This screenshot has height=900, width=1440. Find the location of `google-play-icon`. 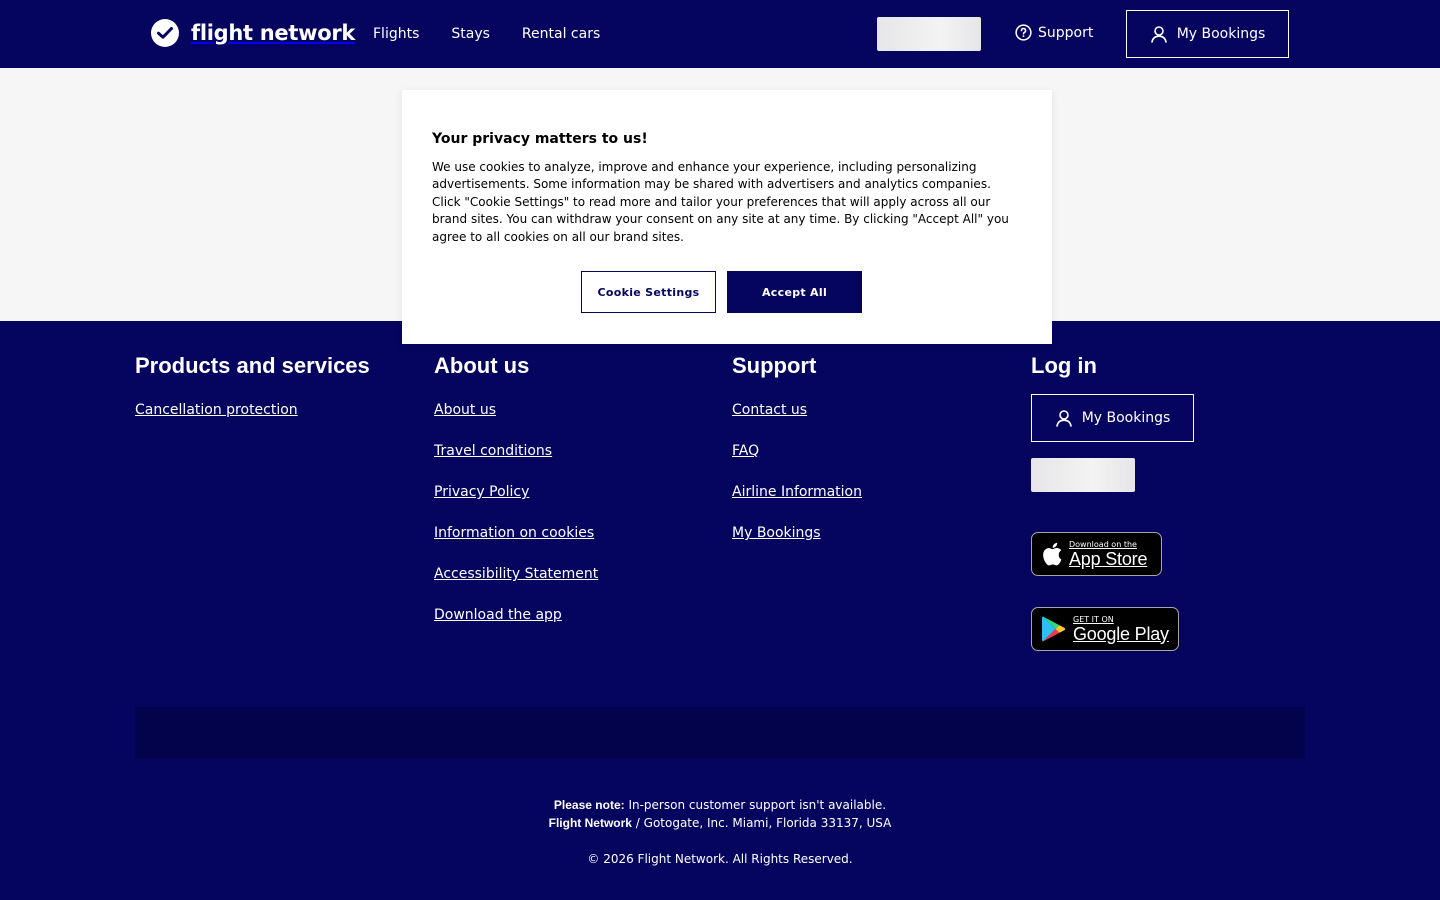

google-play-icon is located at coordinates (1054, 629).